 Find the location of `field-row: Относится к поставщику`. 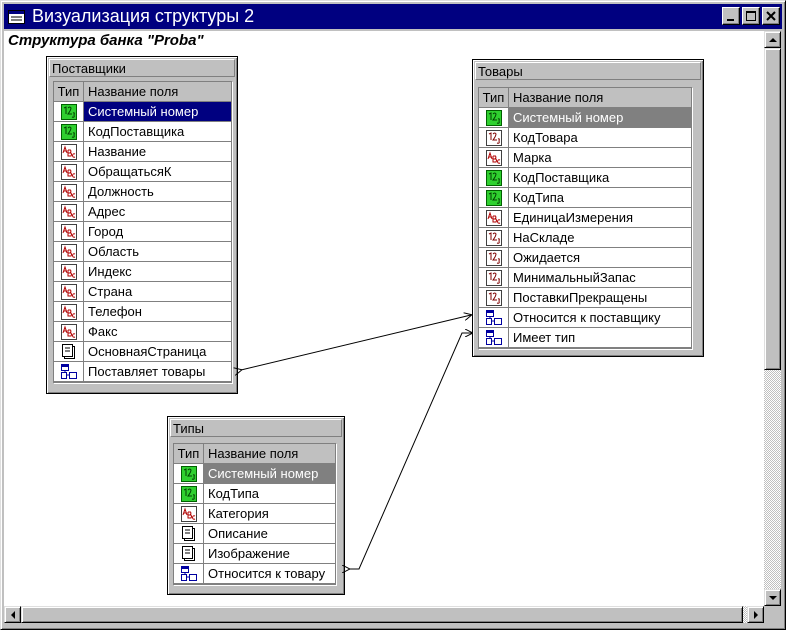

field-row: Относится к поставщику is located at coordinates (585, 318).